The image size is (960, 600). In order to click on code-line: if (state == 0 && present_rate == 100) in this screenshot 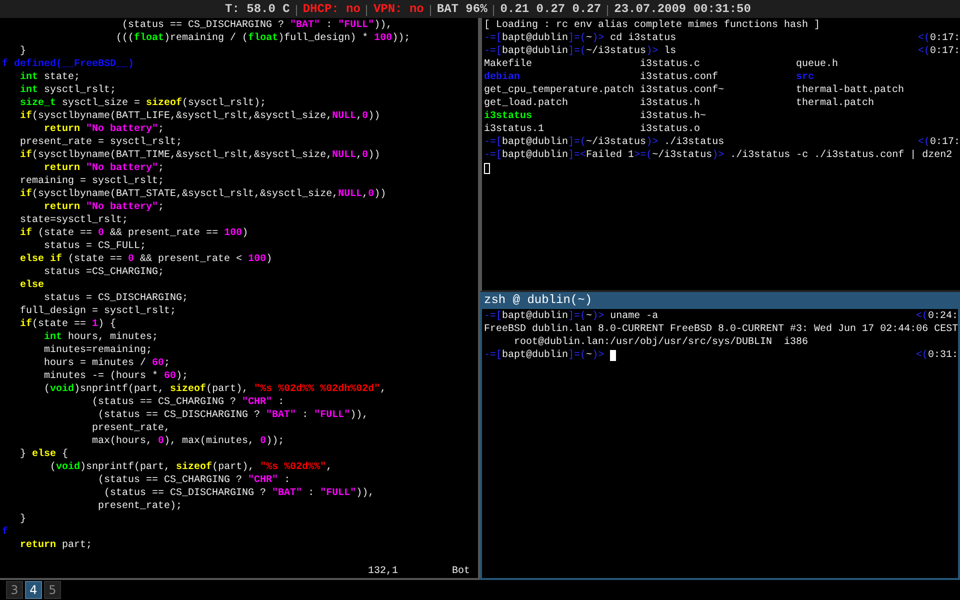, I will do `click(133, 233)`.